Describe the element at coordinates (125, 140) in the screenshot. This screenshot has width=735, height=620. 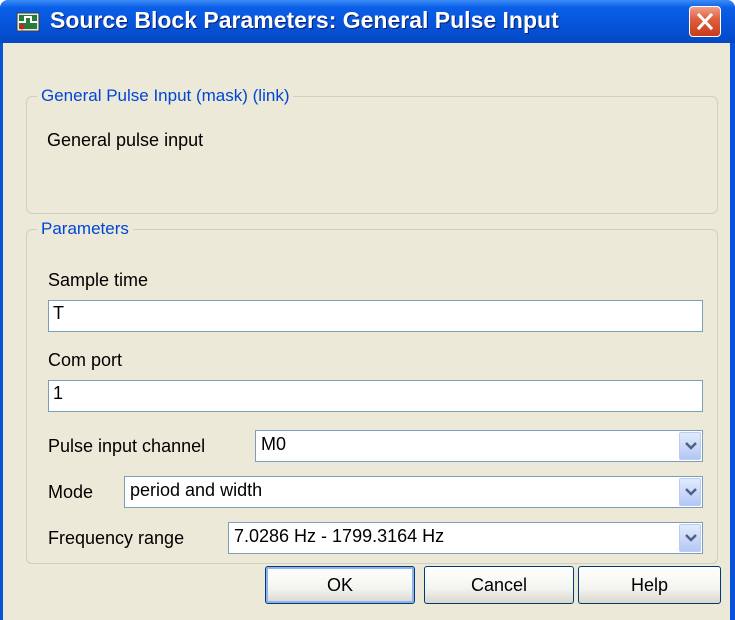
I see `block-description: General pulse input` at that location.